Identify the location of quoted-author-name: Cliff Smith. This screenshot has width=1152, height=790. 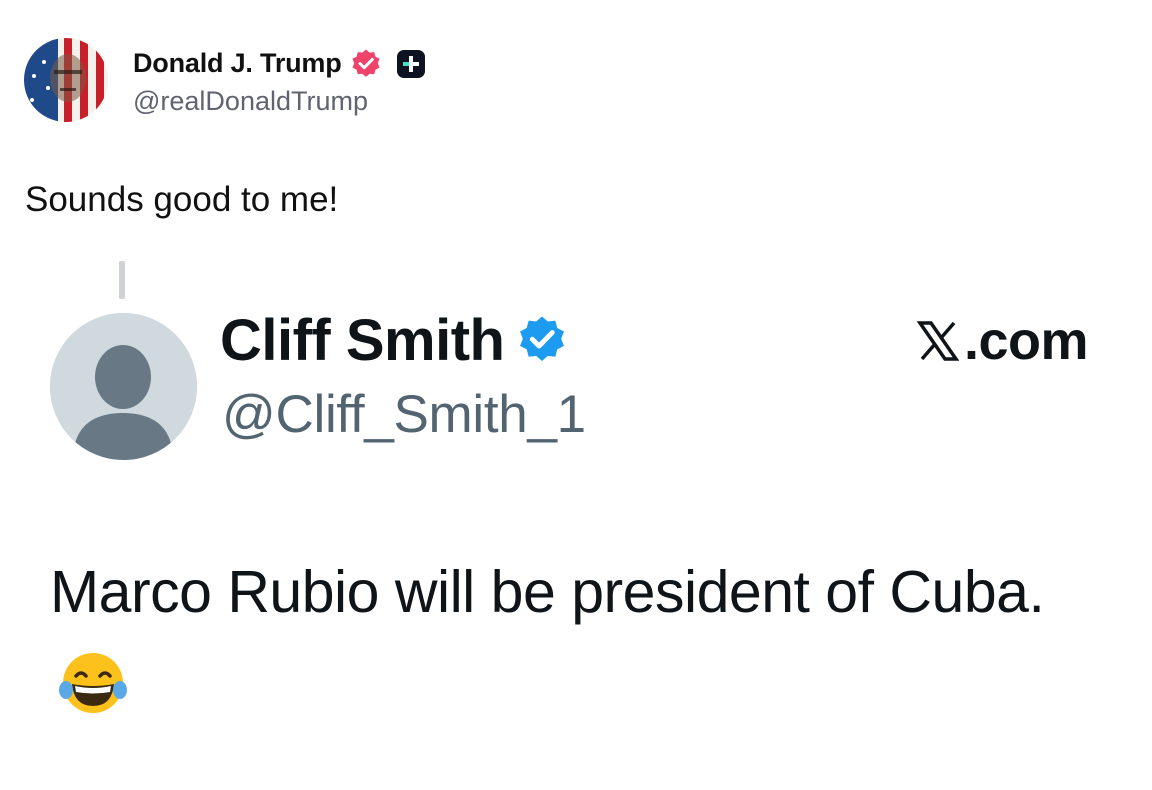
(362, 340).